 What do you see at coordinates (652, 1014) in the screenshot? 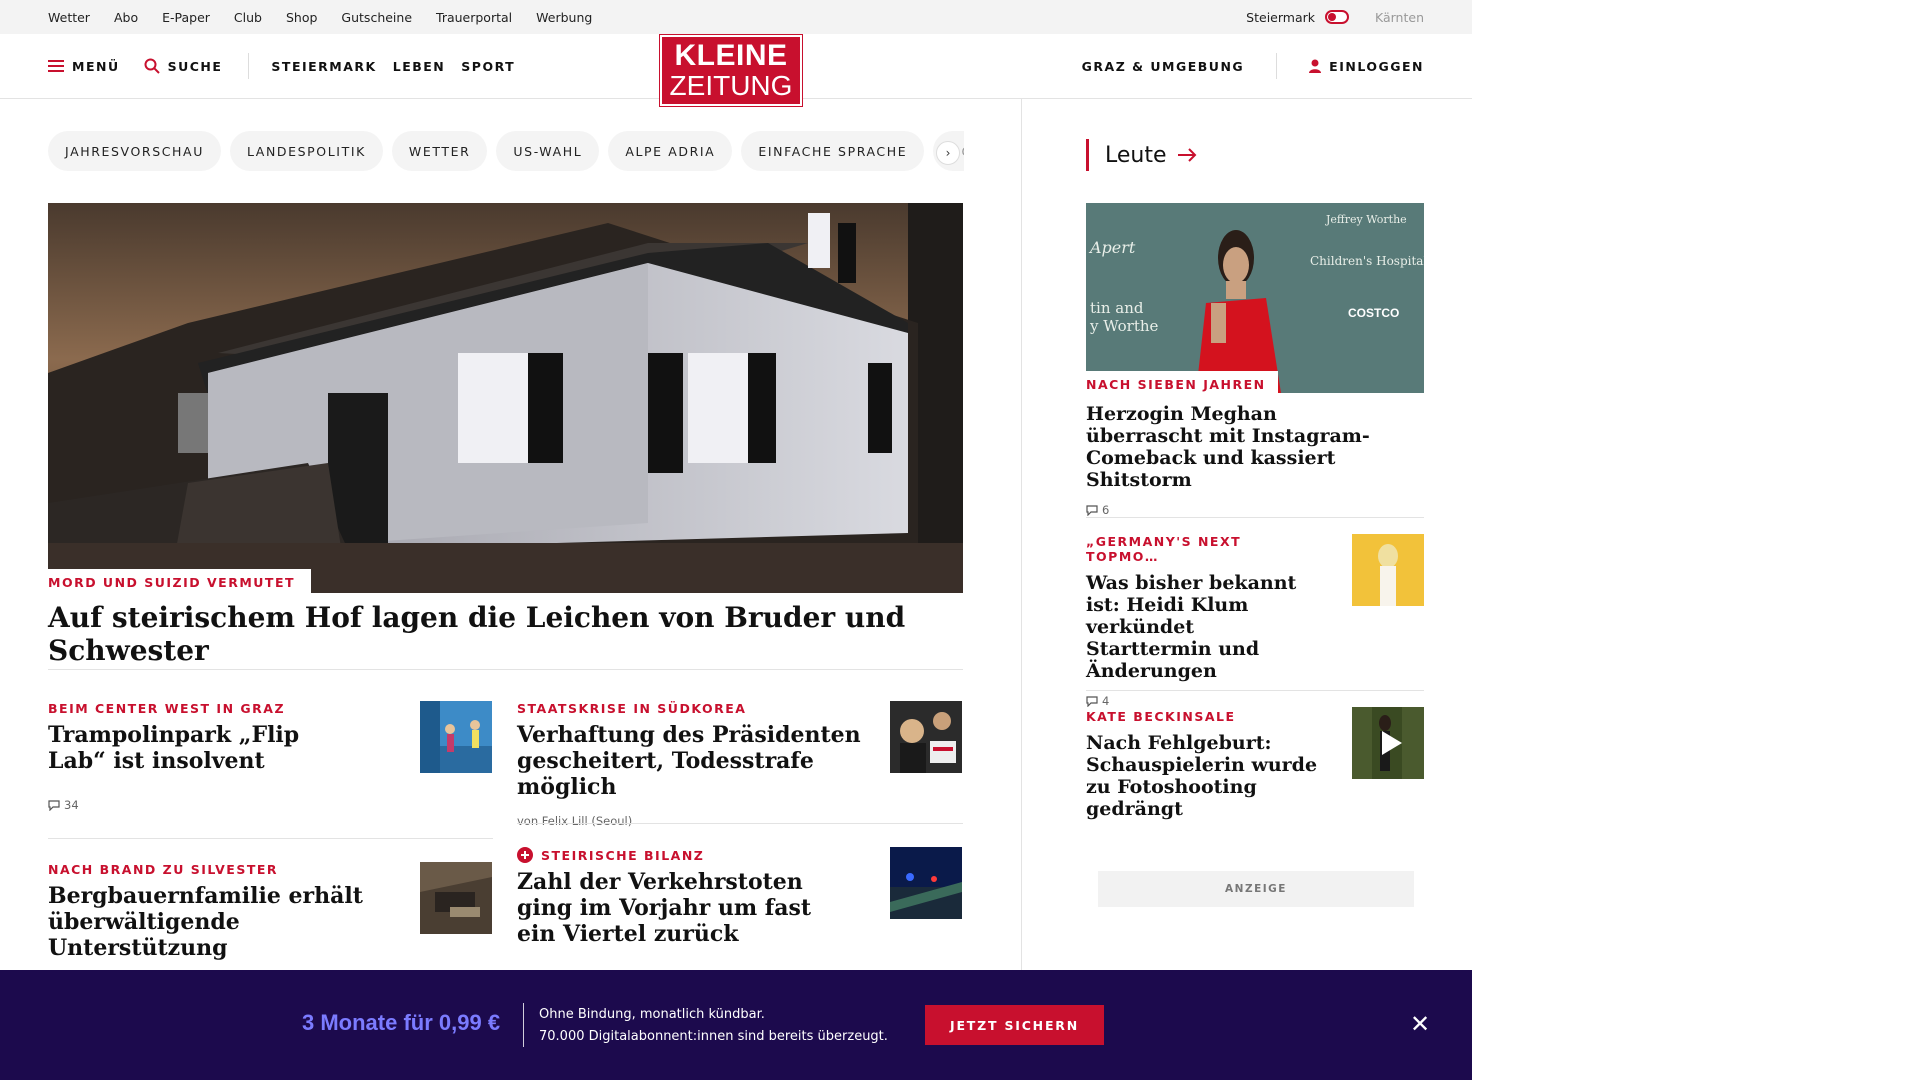
I see `offer-line1: Ohne Bindung, monatlich kündbar.` at bounding box center [652, 1014].